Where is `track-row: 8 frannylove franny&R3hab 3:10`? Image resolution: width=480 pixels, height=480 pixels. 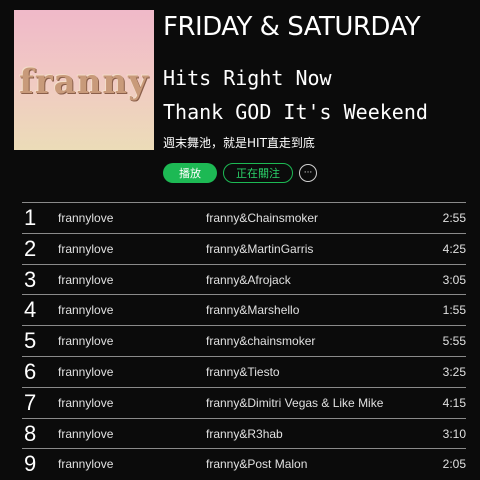 track-row: 8 frannylove franny&R3hab 3:10 is located at coordinates (244, 433).